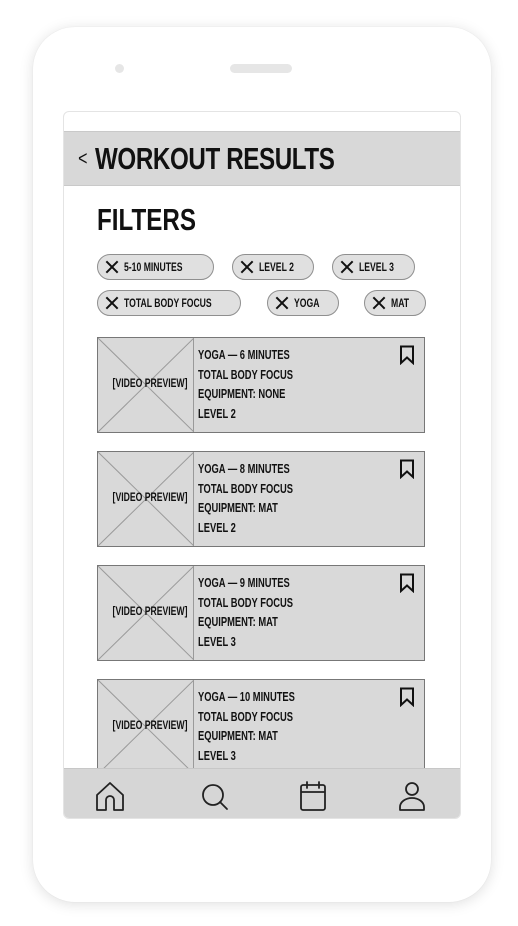 The width and height of the screenshot is (518, 926). I want to click on filter-chip-5-10-minutes: 5-10 MINUTES, so click(155, 267).